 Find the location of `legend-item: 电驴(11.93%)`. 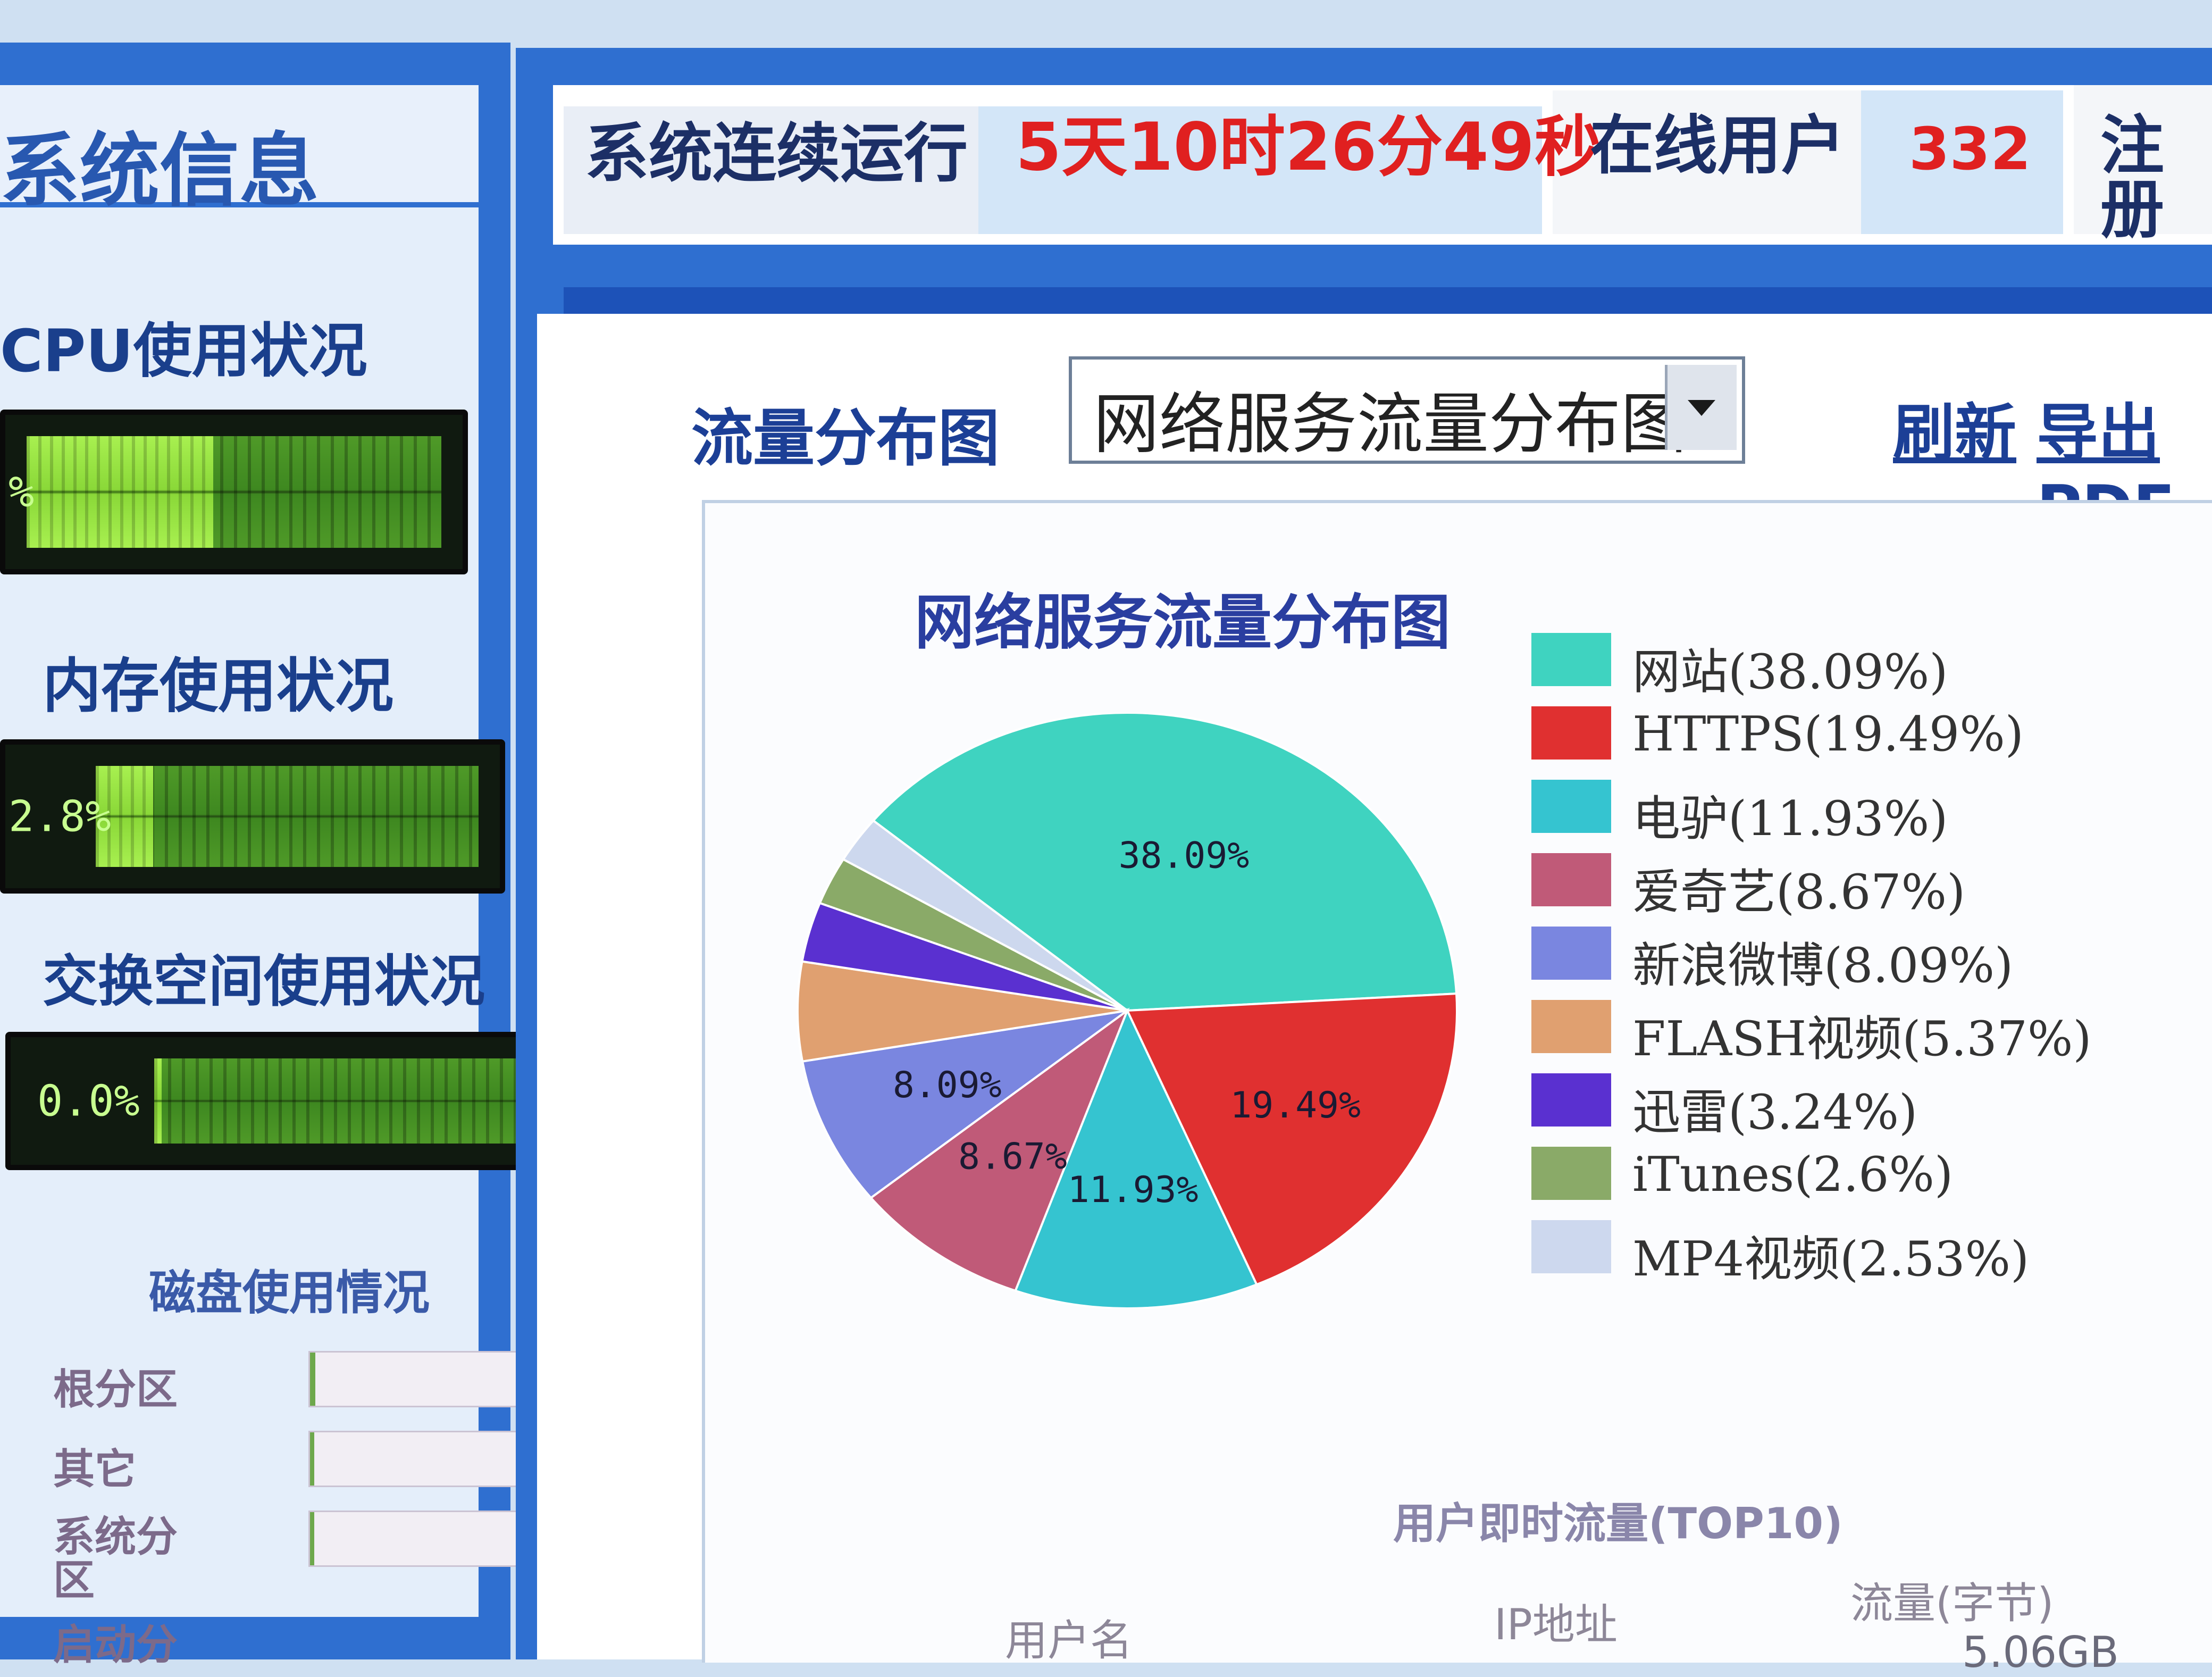

legend-item: 电驴(11.93%) is located at coordinates (1871, 810).